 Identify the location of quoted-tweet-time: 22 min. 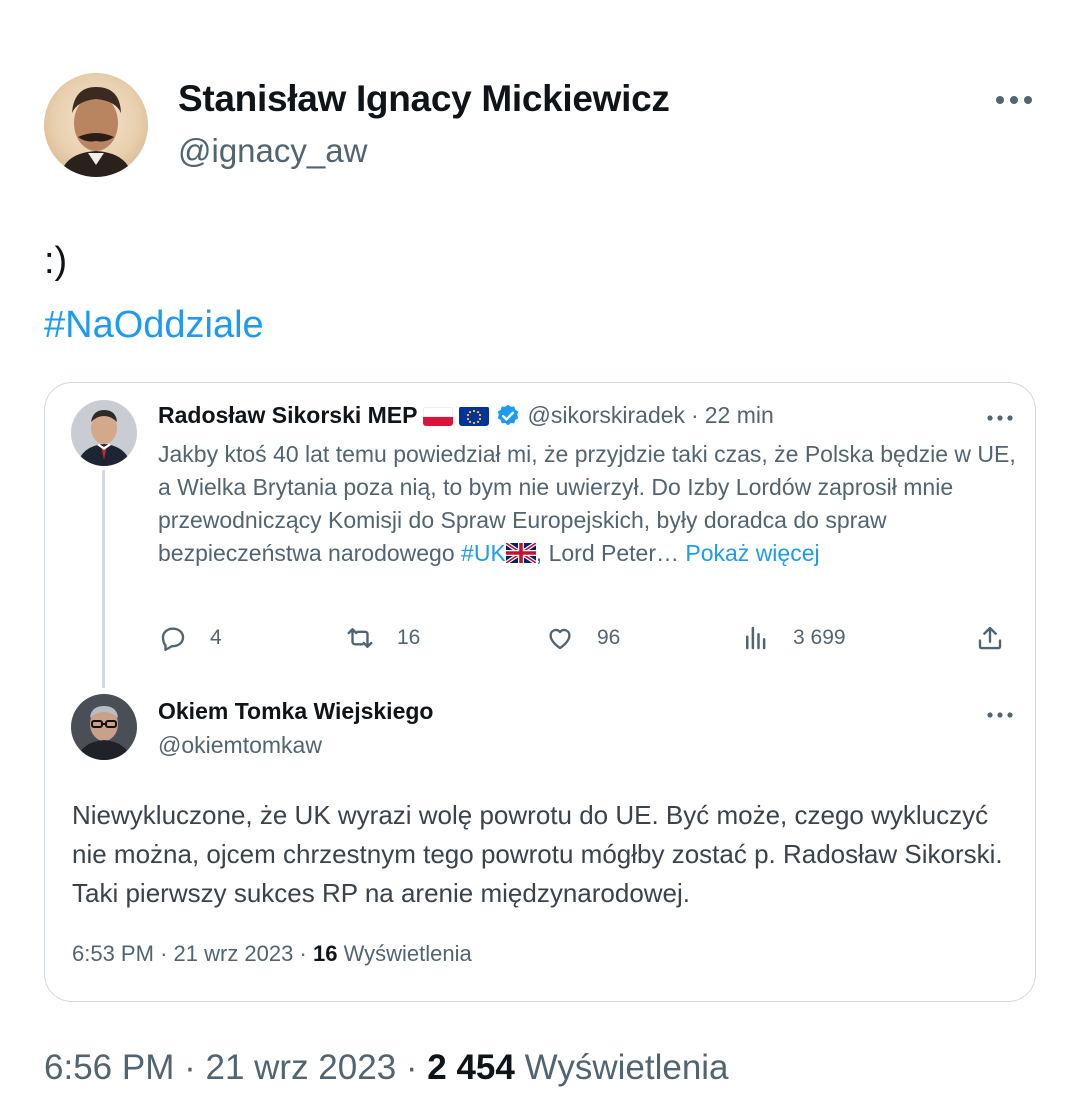
(739, 415).